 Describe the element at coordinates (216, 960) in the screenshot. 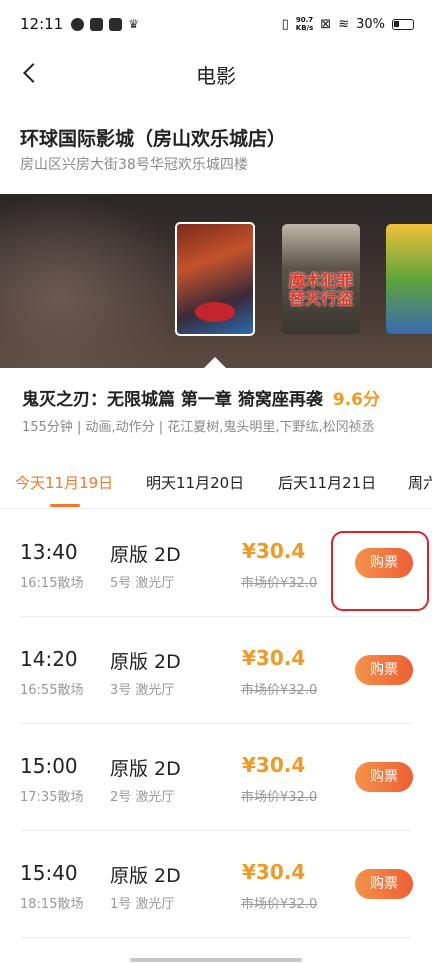

I see `home-indicator` at that location.